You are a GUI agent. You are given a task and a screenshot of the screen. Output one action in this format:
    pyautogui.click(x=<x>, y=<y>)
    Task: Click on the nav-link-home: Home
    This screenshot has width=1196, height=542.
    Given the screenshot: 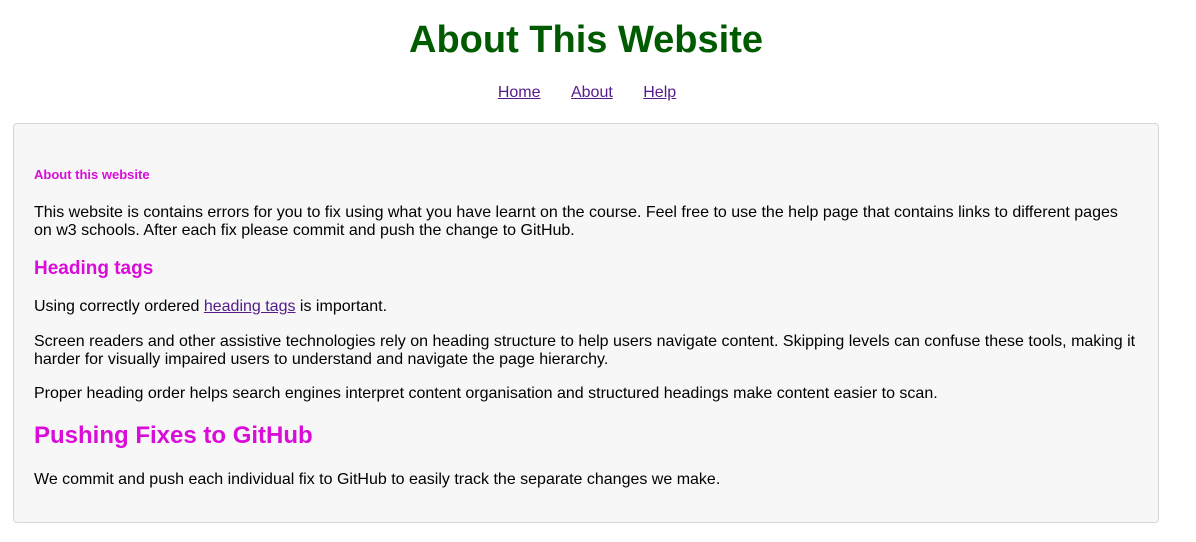 What is the action you would take?
    pyautogui.click(x=519, y=92)
    